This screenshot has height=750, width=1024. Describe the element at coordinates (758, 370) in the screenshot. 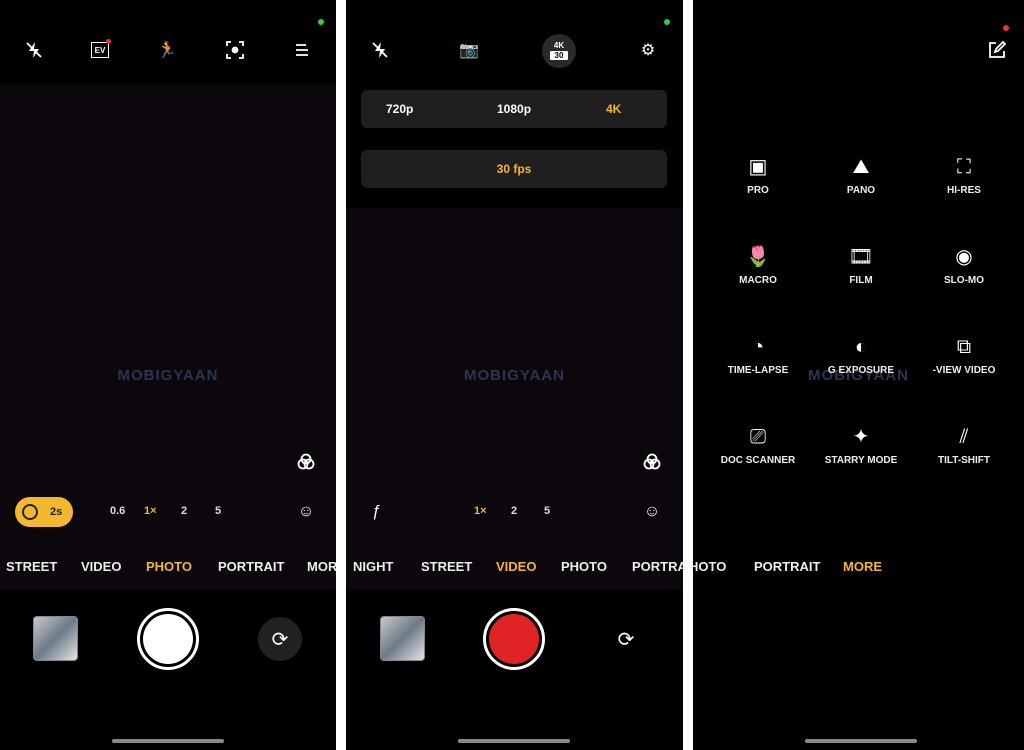

I see `mode-label: TIME-LAPSE` at that location.